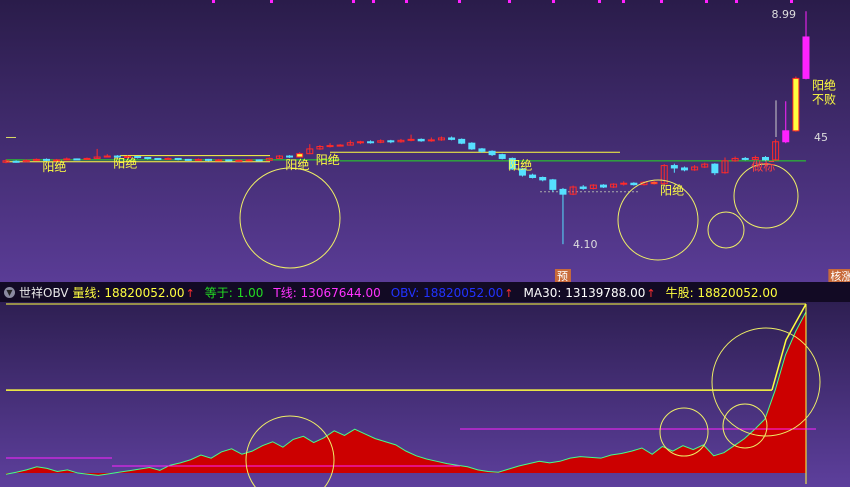  What do you see at coordinates (840, 276) in the screenshot?
I see `event-marker-label: 核涨` at bounding box center [840, 276].